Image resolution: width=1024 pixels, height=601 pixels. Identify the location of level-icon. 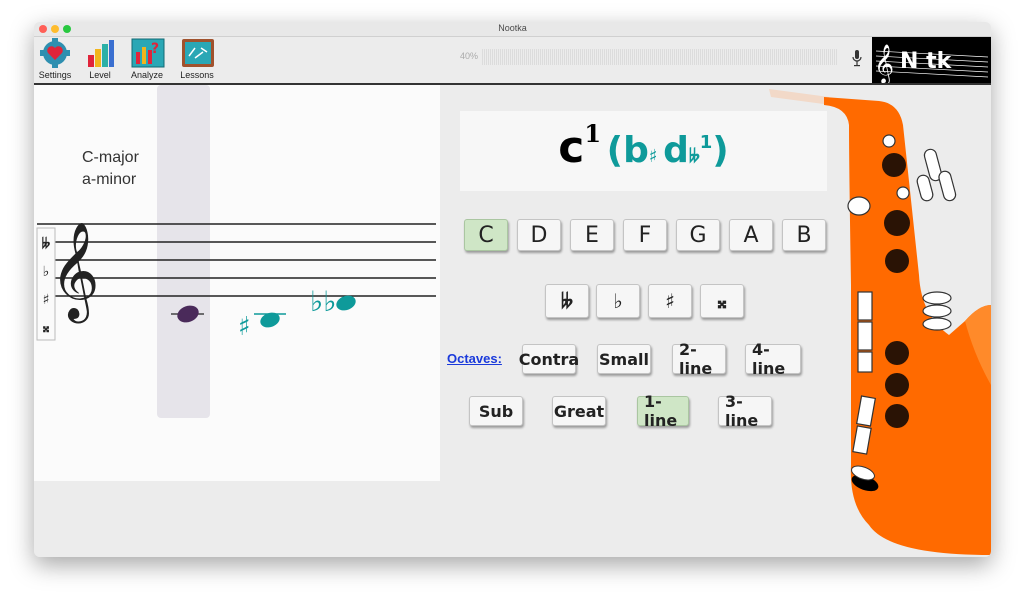
(100, 53).